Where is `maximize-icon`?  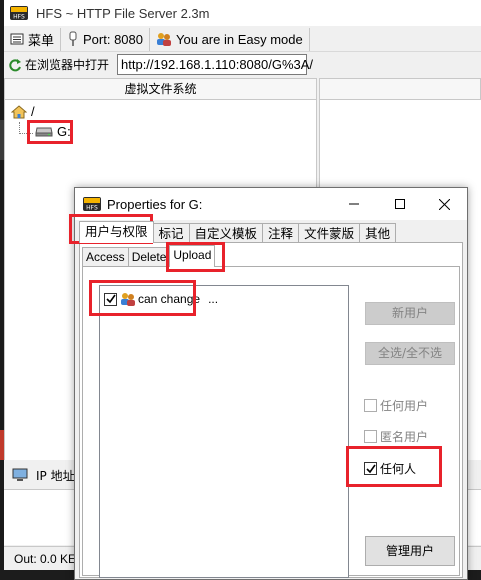
maximize-icon is located at coordinates (400, 204).